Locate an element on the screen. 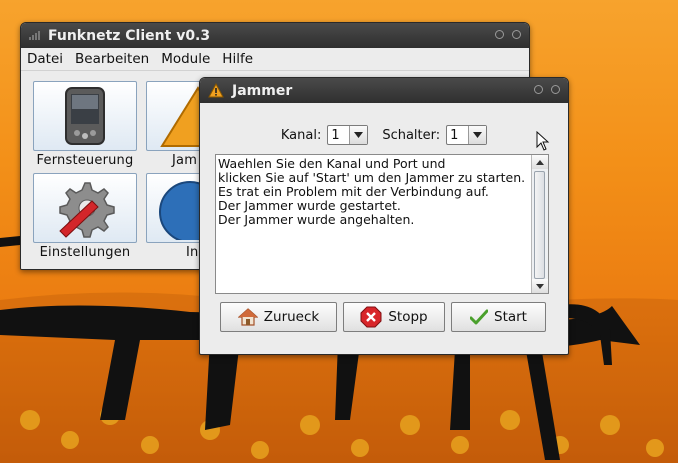 The image size is (678, 463). kanal-label: Kanal: is located at coordinates (301, 135).